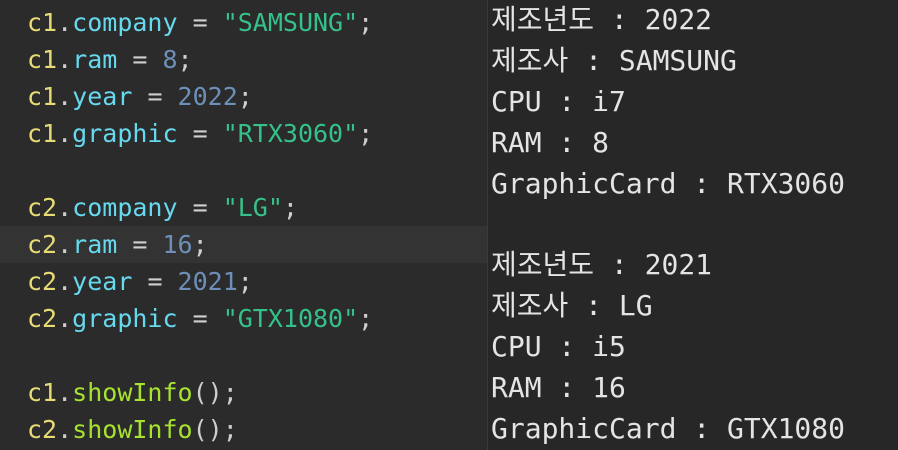 The width and height of the screenshot is (898, 450). I want to click on number-literal: 2021, so click(207, 281).